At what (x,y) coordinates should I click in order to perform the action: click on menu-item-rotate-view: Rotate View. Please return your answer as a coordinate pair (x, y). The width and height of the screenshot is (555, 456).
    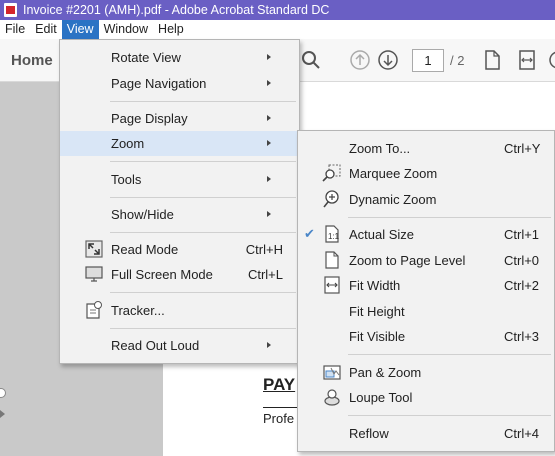
    Looking at the image, I should click on (179, 57).